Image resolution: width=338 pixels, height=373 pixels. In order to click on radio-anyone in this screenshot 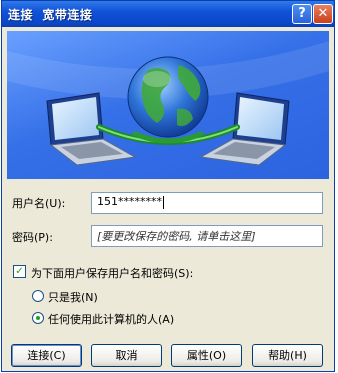, I will do `click(38, 318)`.